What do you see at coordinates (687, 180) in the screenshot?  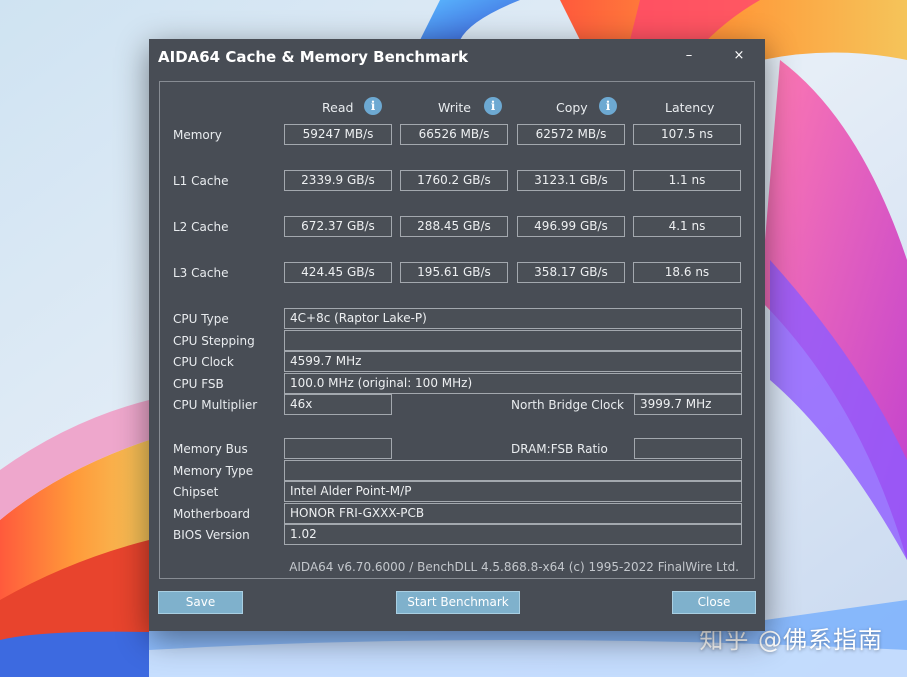 I see `l1-latency-value: 1.1 ns` at bounding box center [687, 180].